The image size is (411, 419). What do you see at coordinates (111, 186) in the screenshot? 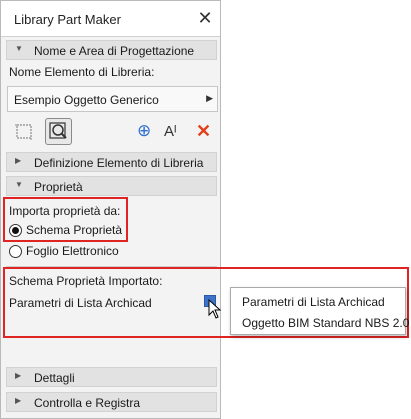
I see `section-proprieta: ▼ Proprietà` at bounding box center [111, 186].